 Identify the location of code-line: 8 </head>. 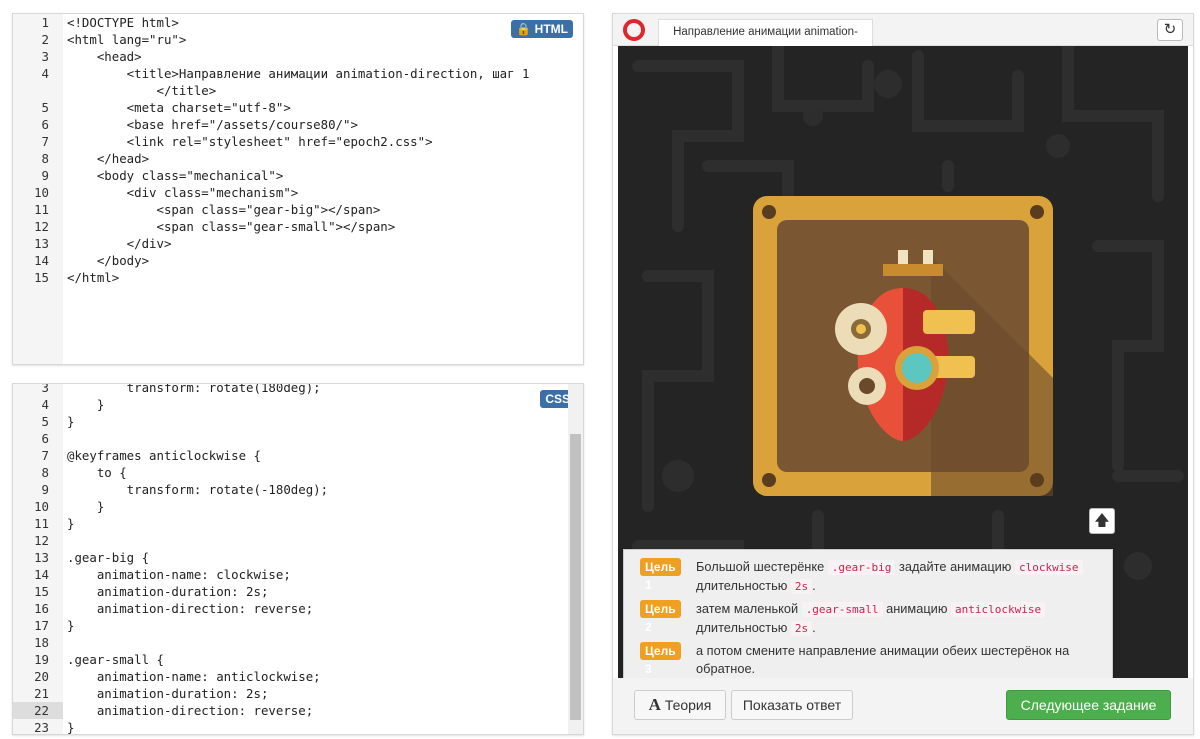
(298, 158).